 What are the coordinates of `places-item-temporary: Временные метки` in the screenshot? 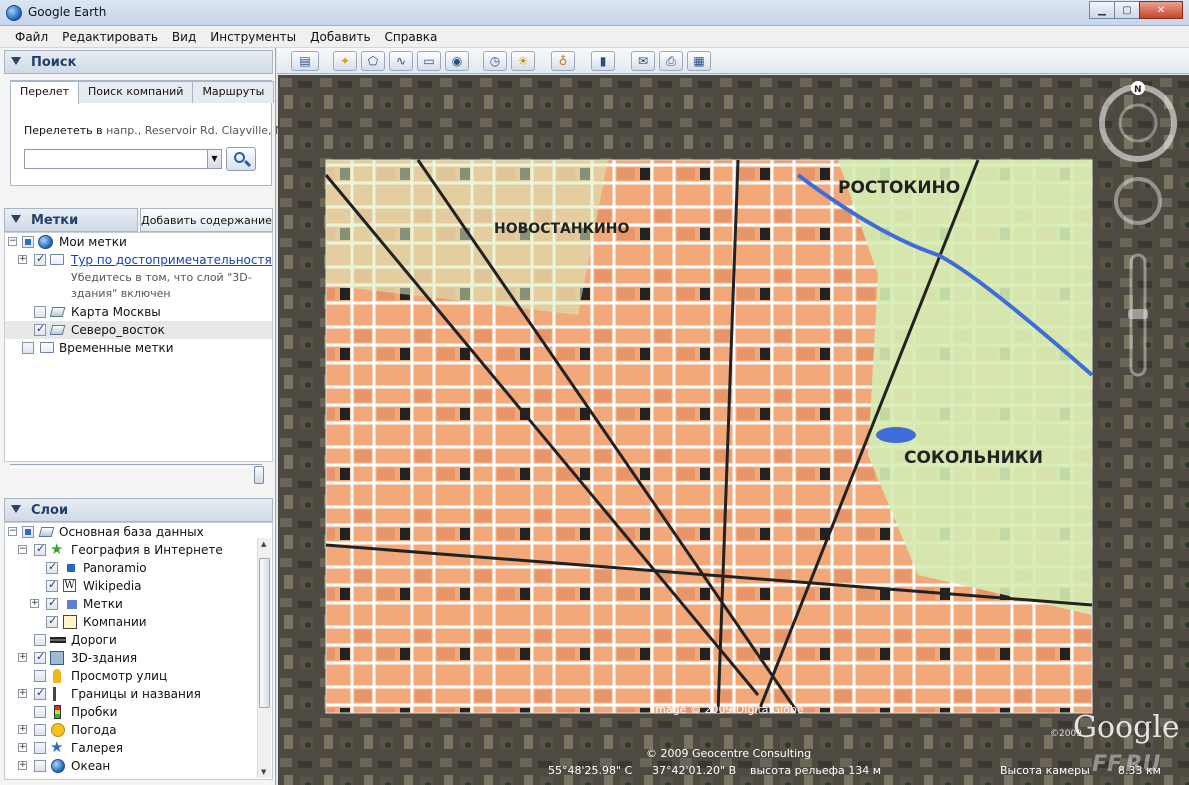 It's located at (138, 348).